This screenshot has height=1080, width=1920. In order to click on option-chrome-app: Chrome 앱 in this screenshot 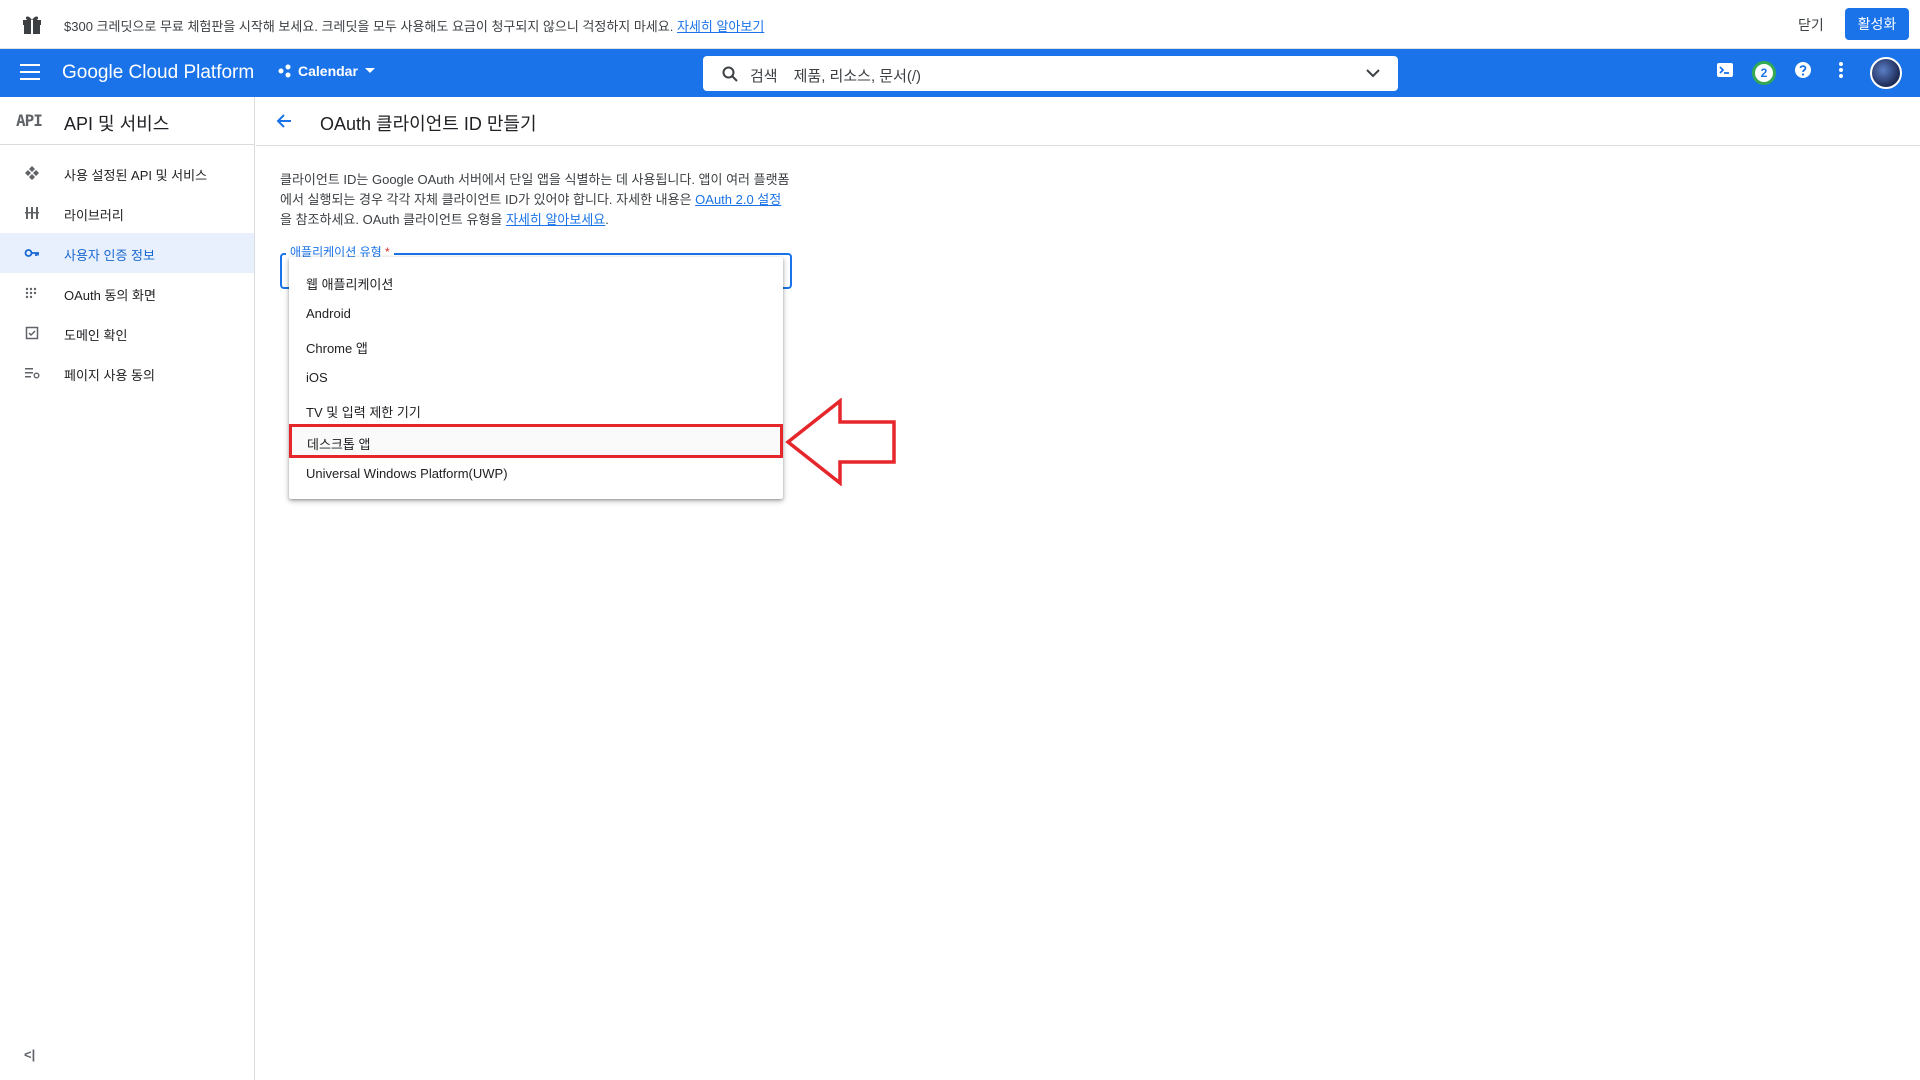, I will do `click(536, 345)`.